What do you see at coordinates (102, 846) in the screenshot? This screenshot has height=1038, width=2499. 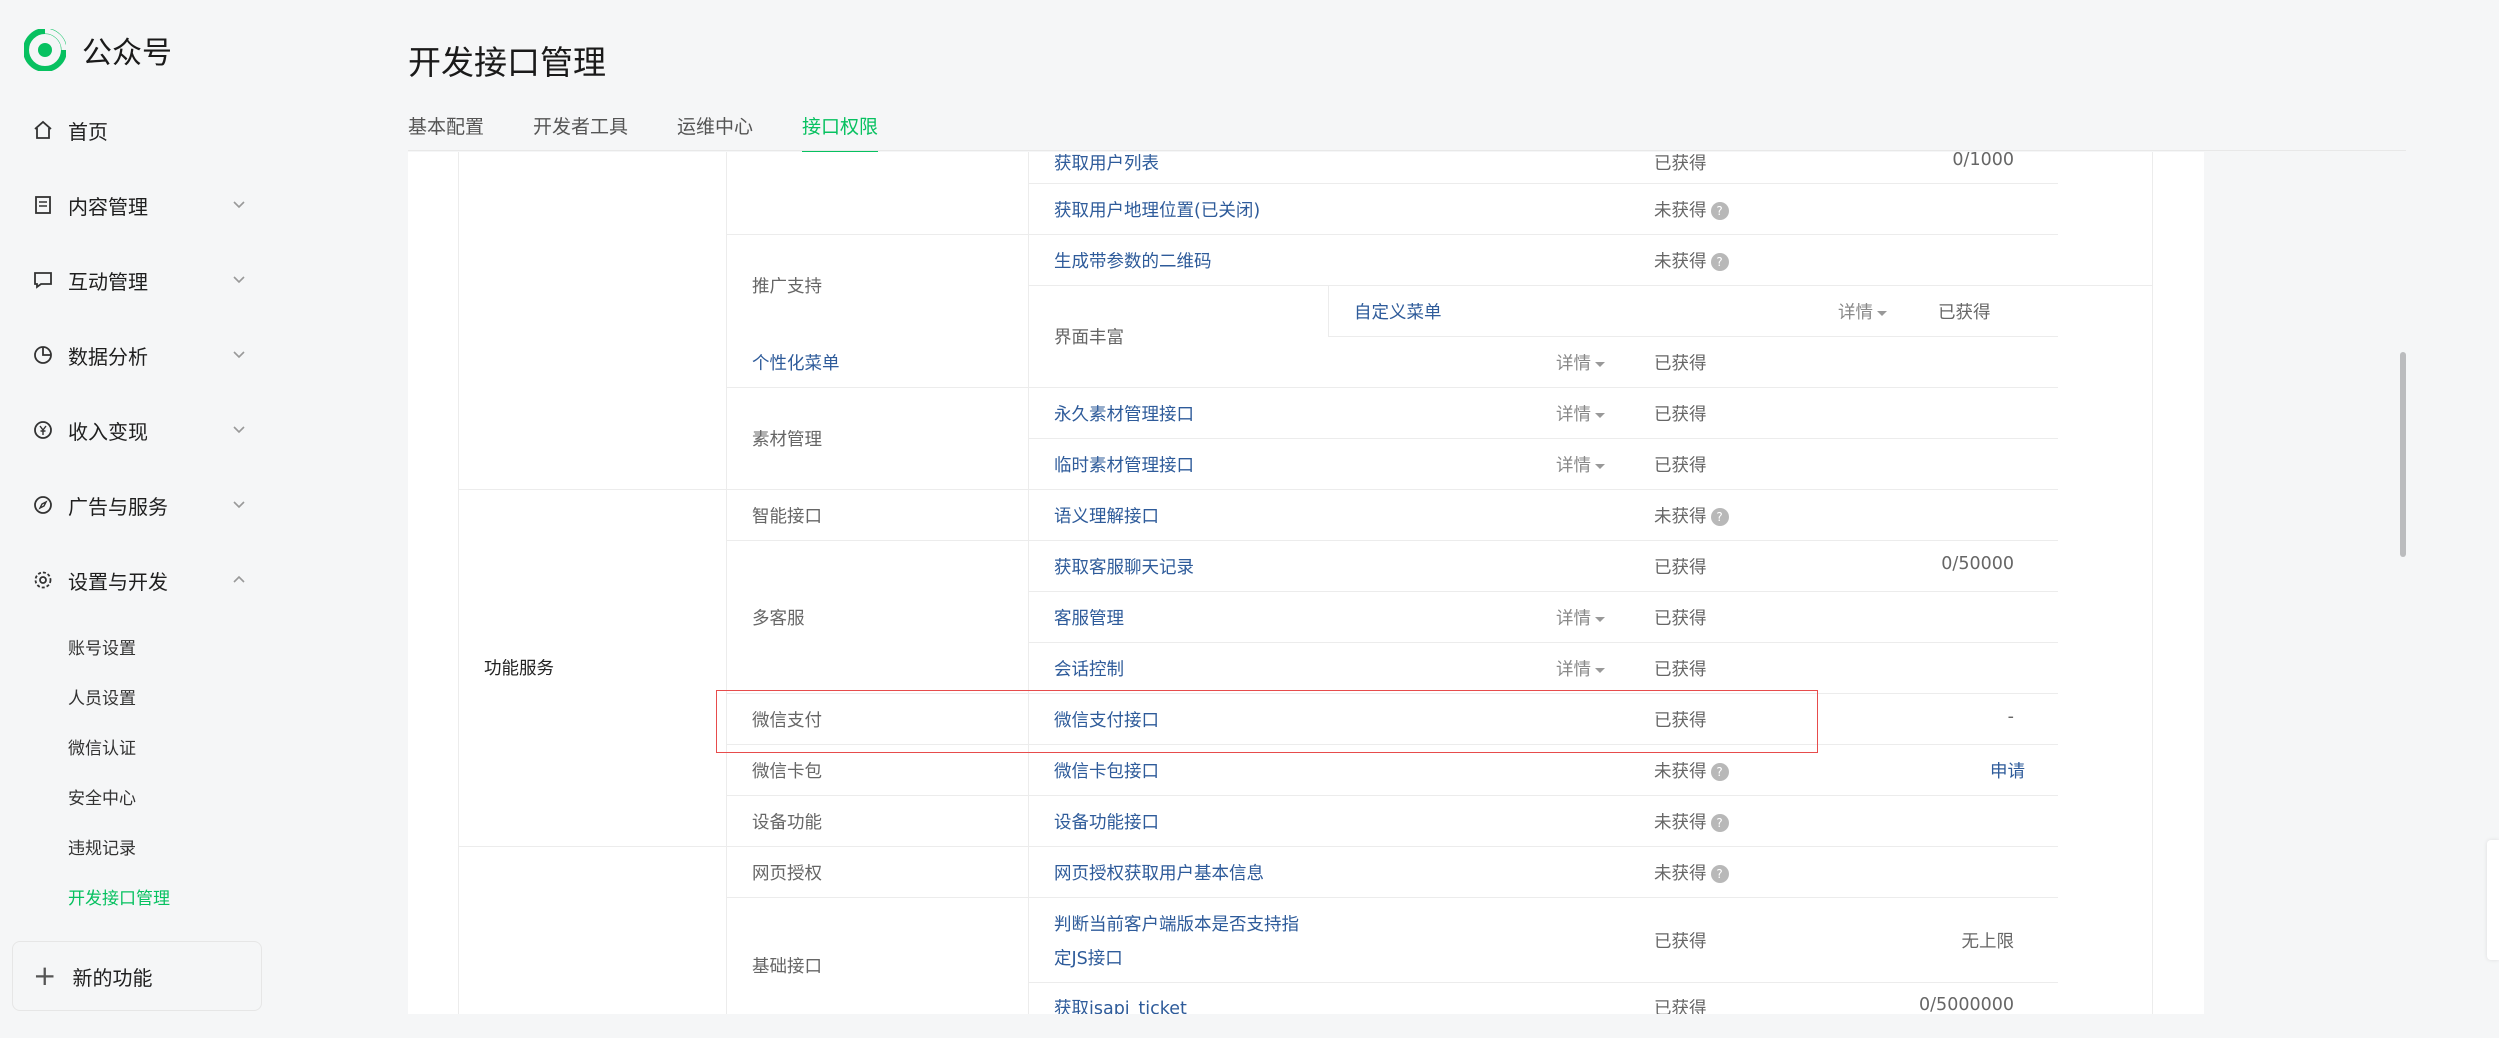 I see `sub-violation-records: 违规记录` at bounding box center [102, 846].